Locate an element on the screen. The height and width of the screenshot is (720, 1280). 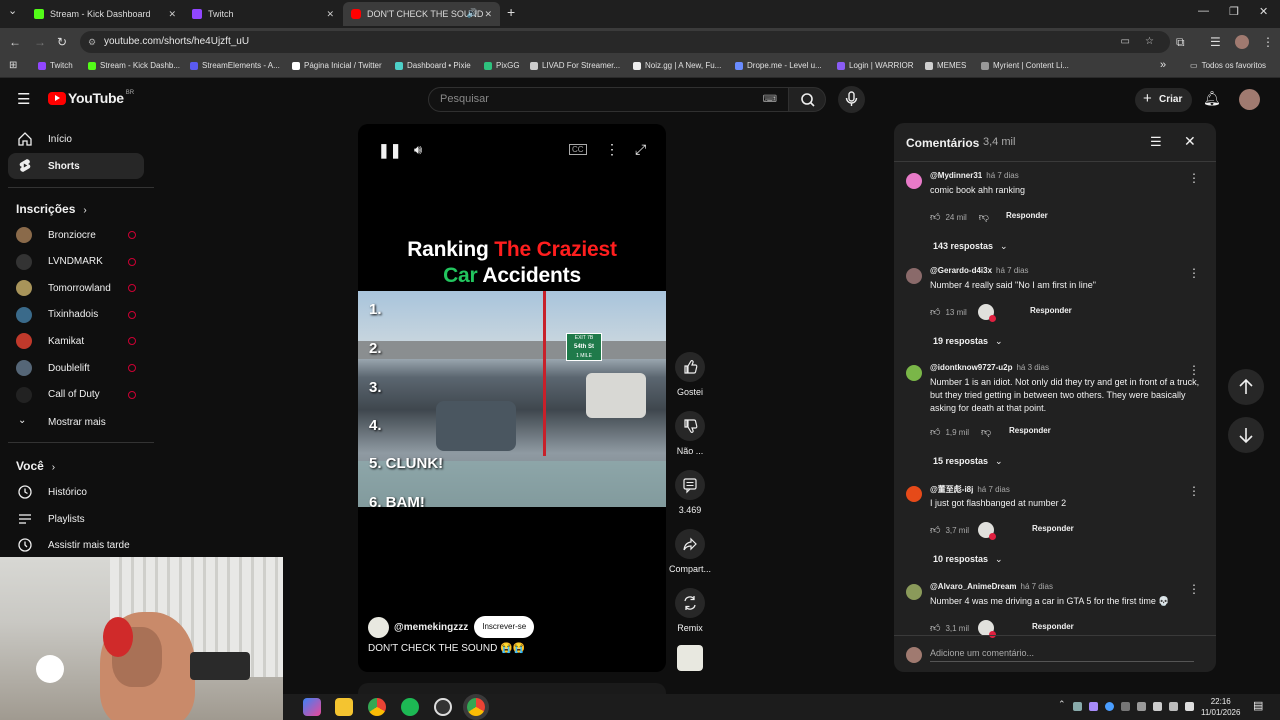
like-button: Gostei is located at coordinates (690, 374).